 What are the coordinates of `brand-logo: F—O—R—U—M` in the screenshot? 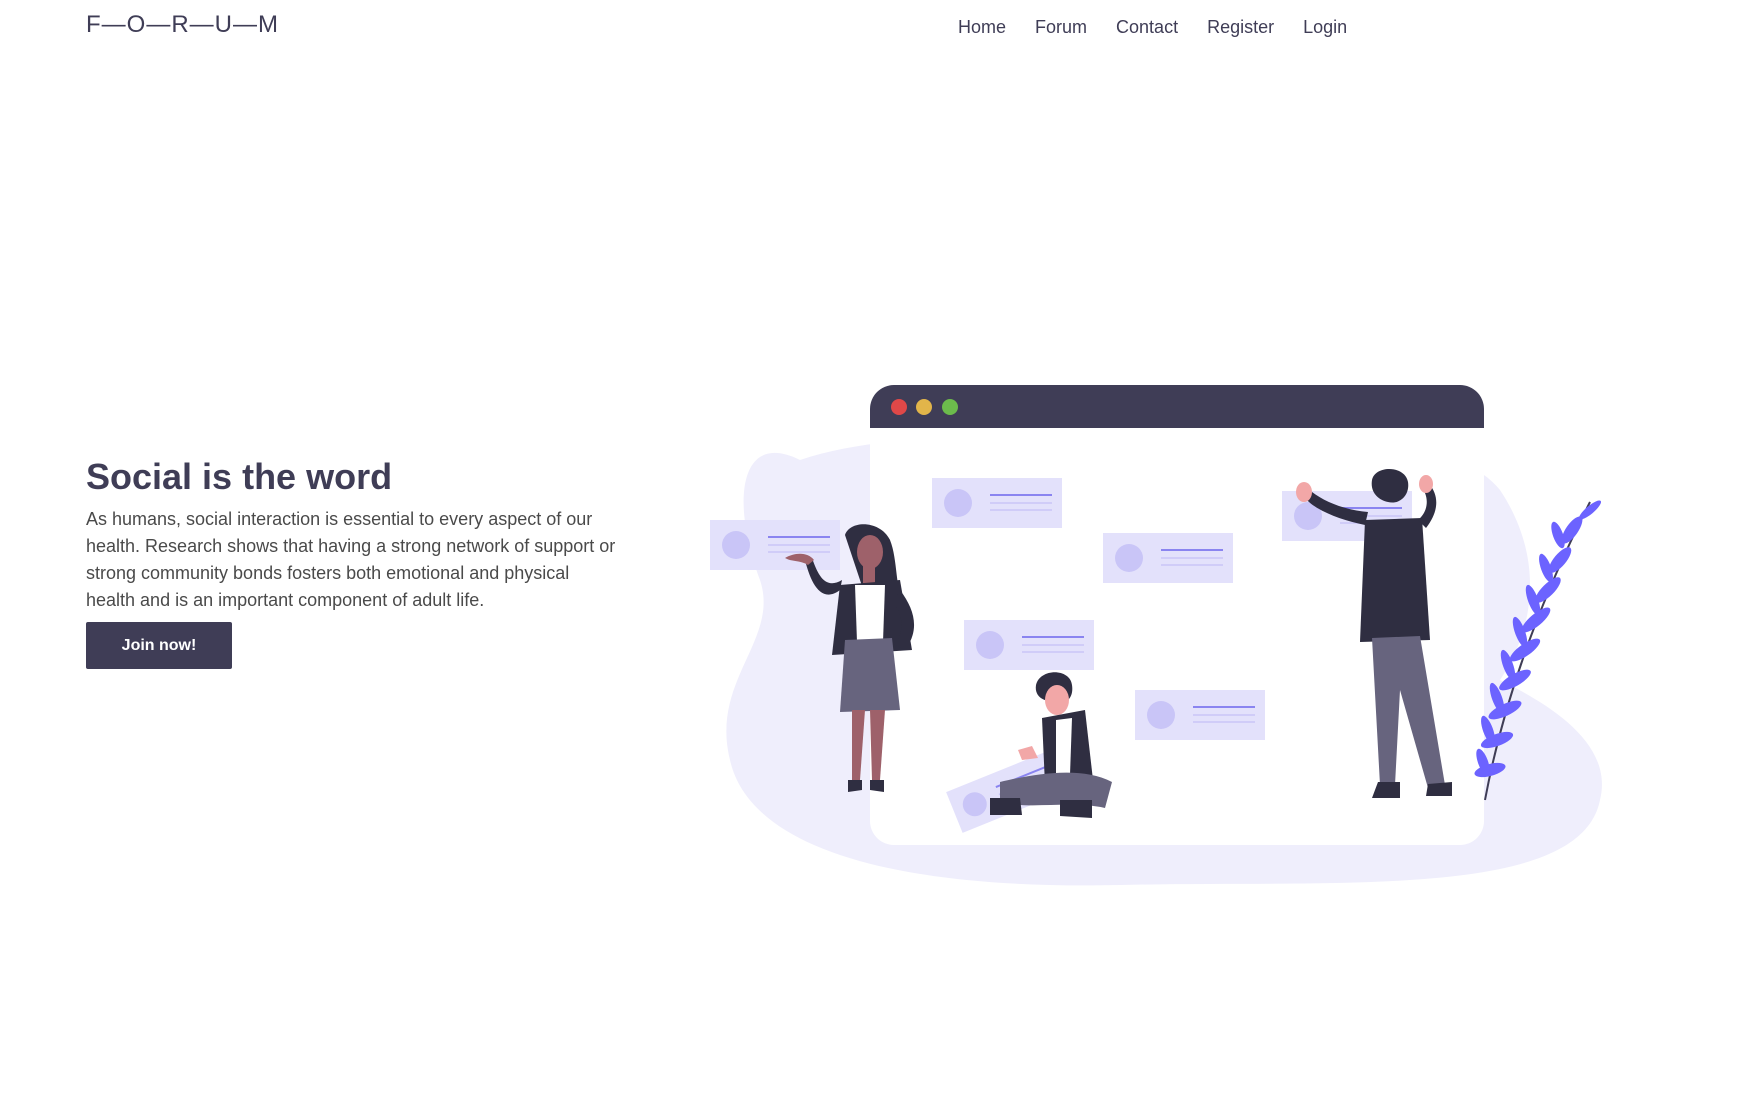 It's located at (182, 25).